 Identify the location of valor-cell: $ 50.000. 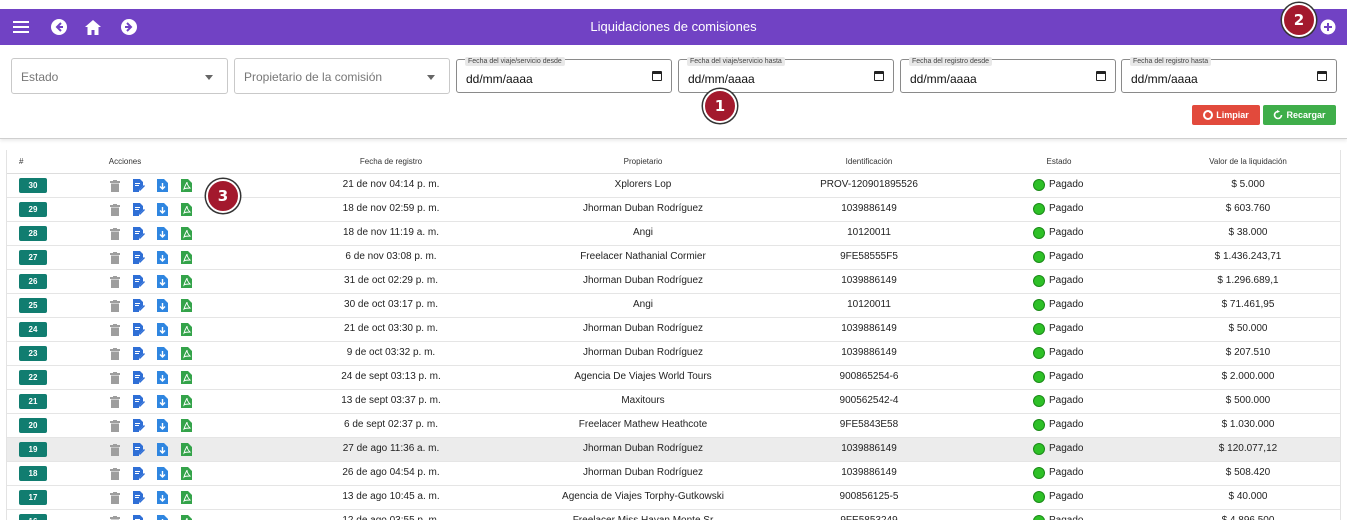
(1248, 328).